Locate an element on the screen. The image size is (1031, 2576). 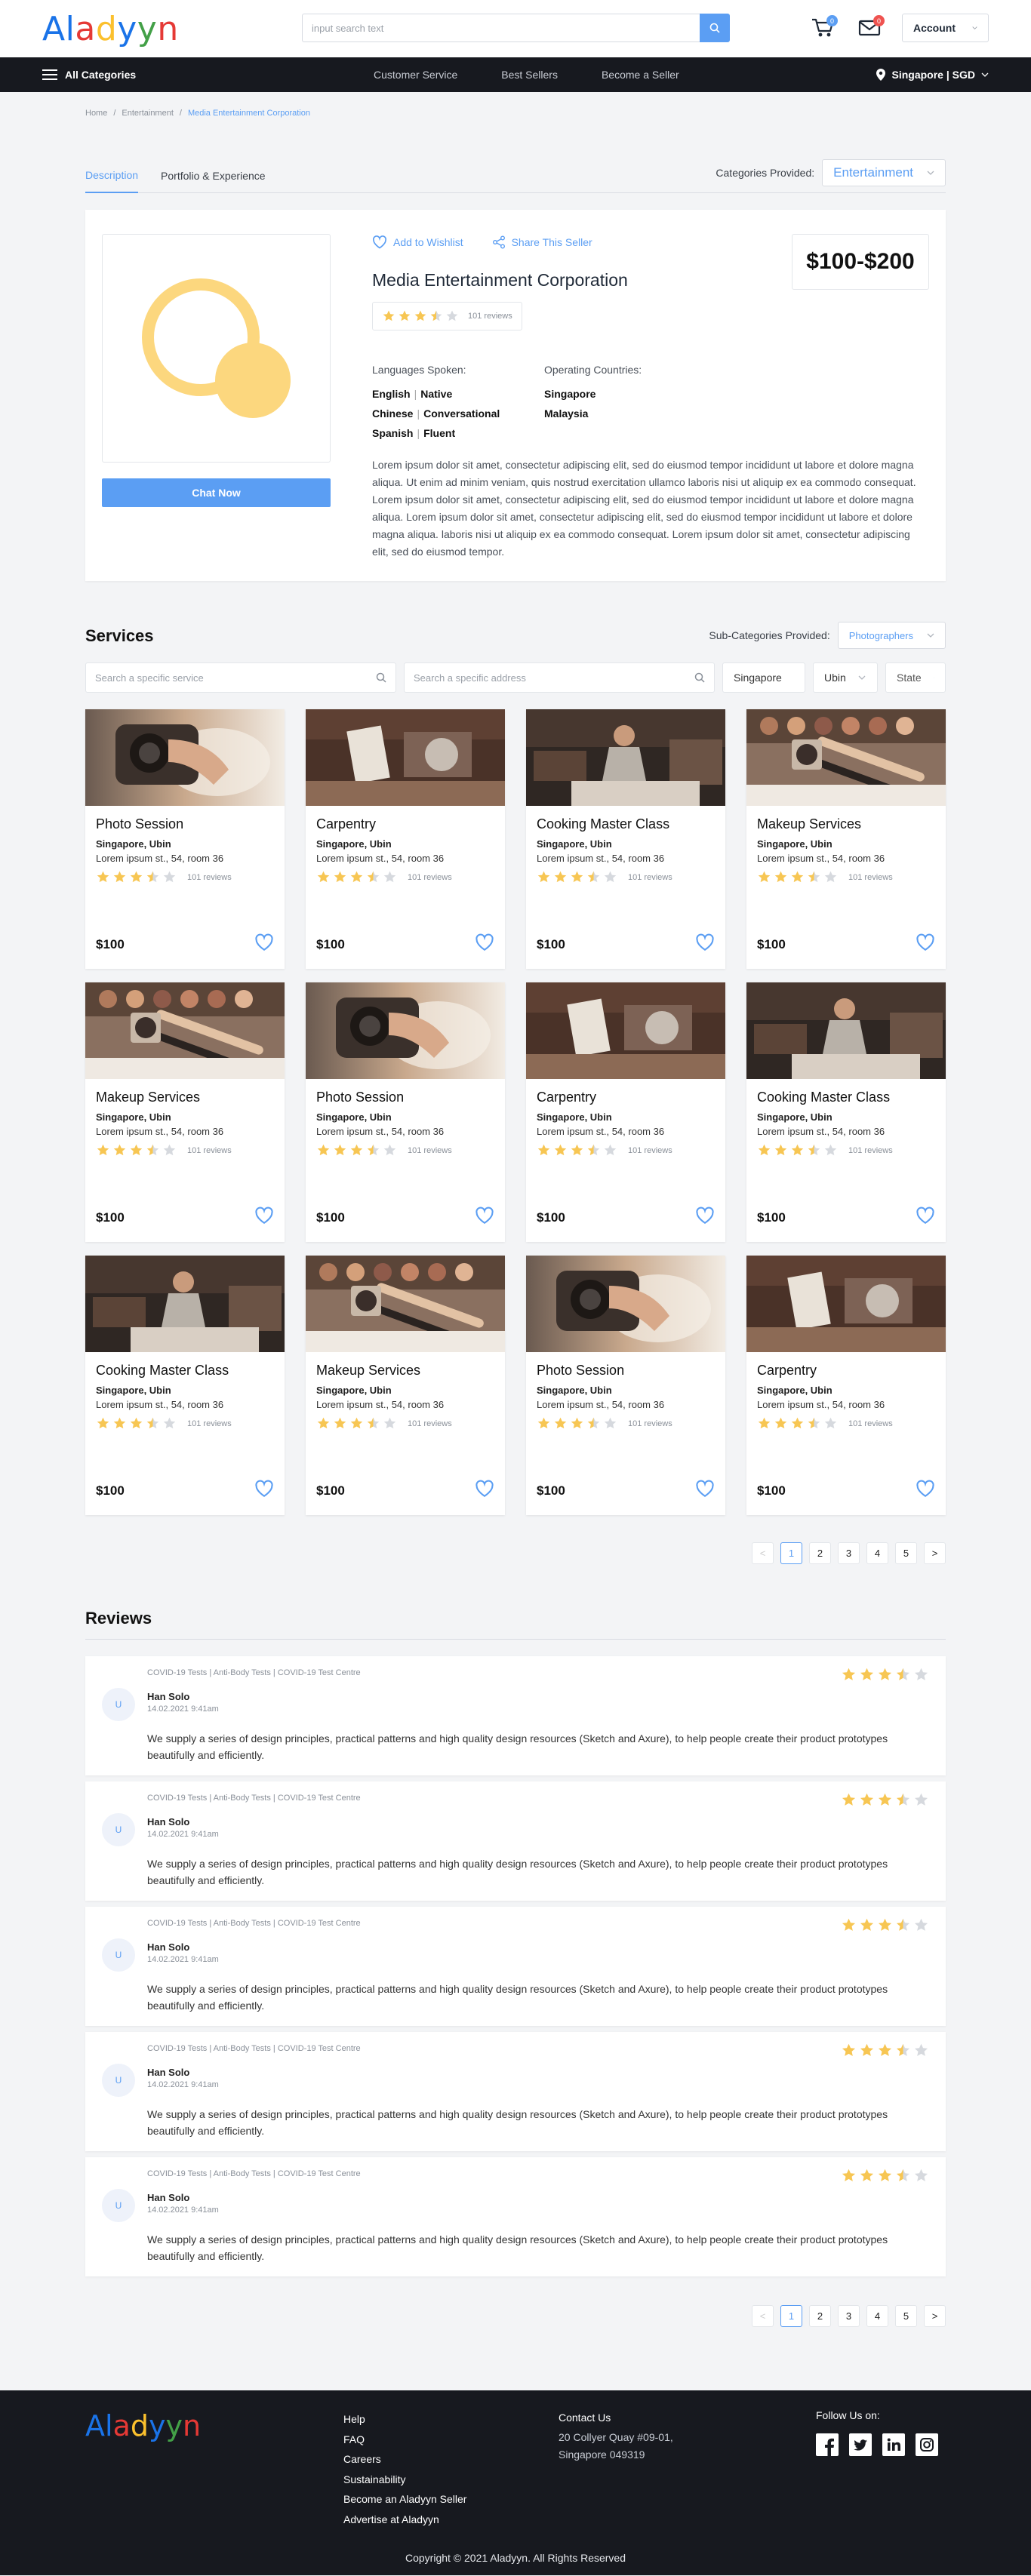
cart-button: 0 is located at coordinates (823, 28).